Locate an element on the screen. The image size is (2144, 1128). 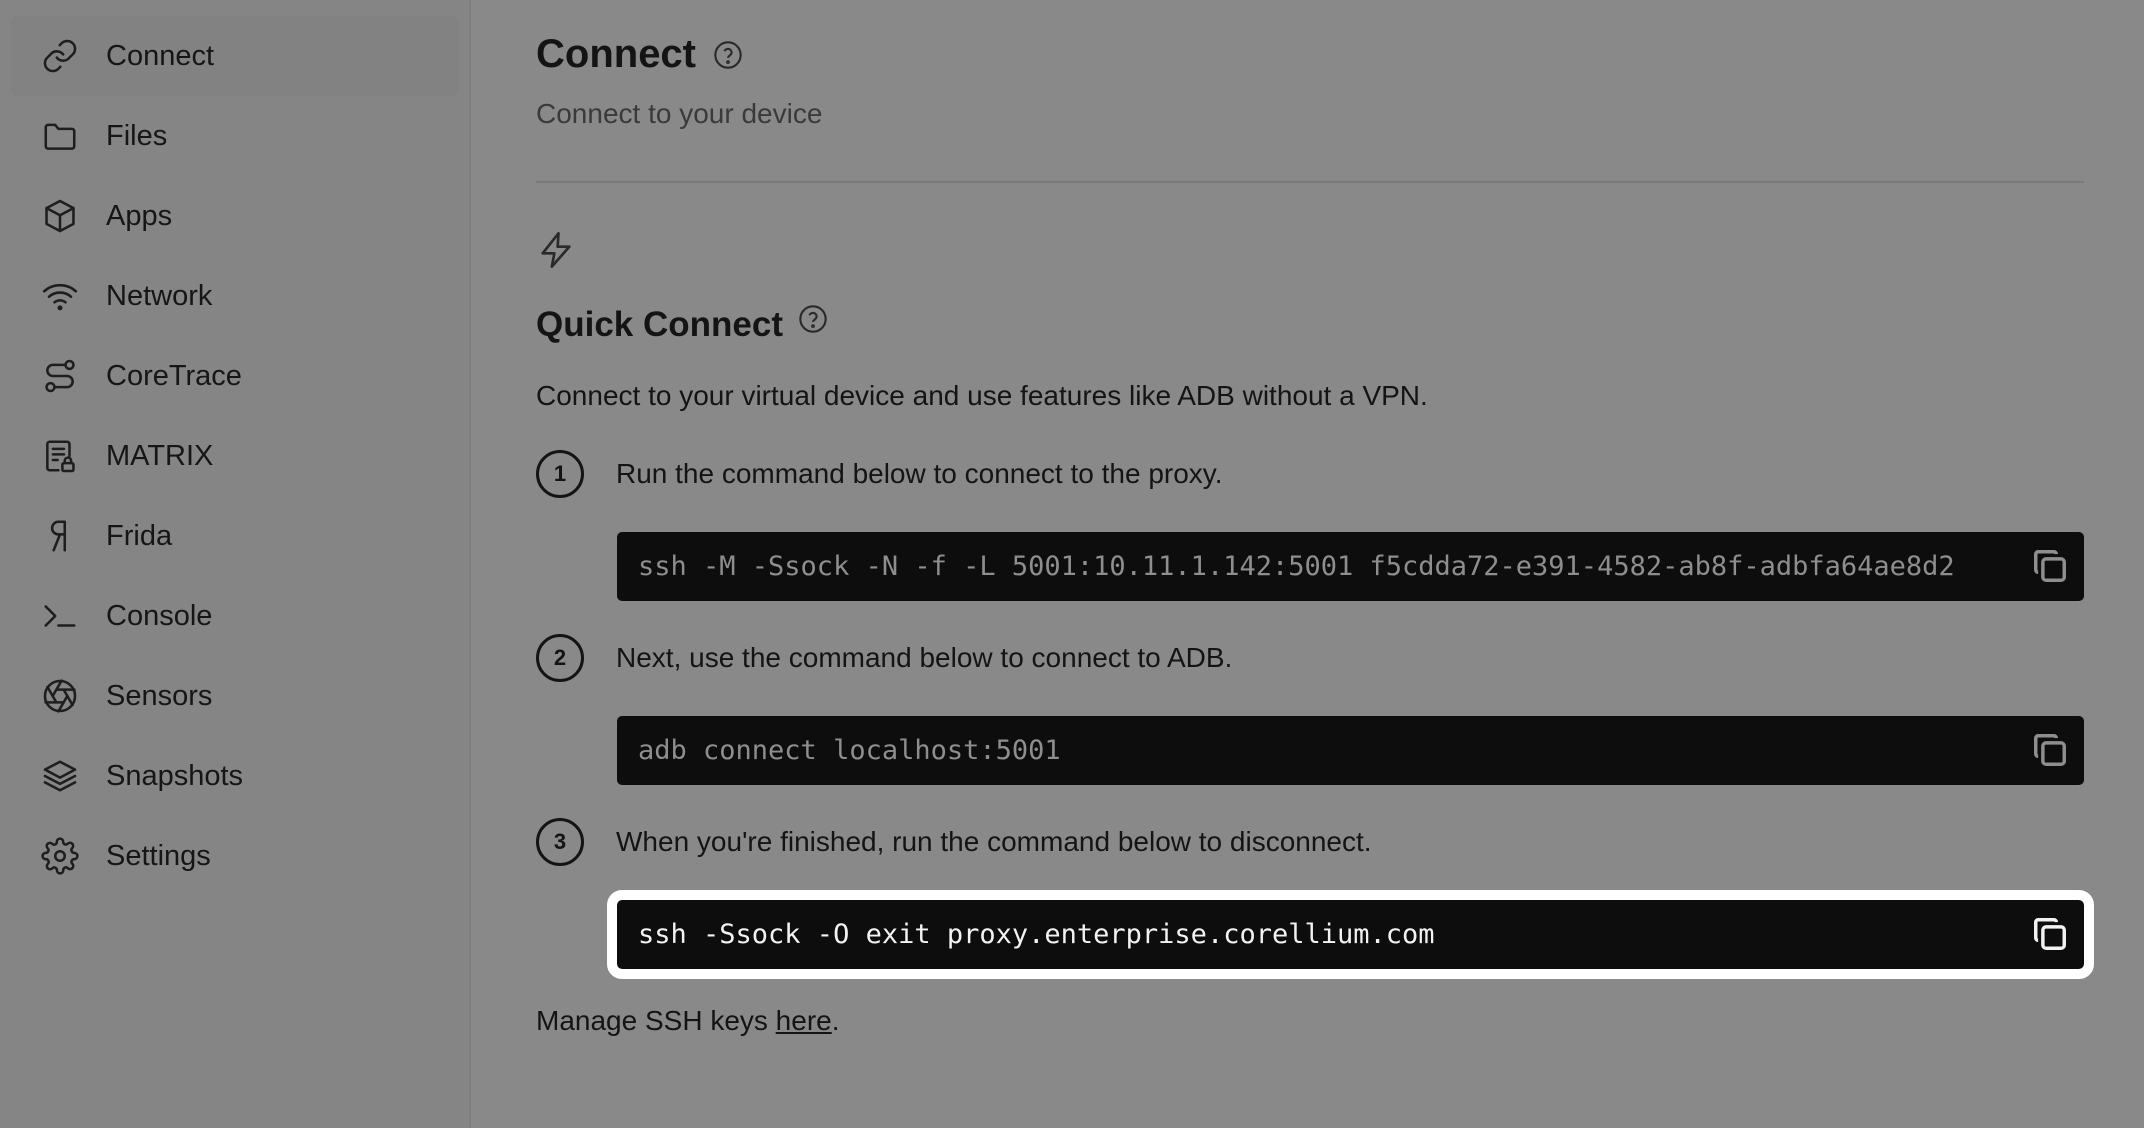
sidebar-item-network: Network is located at coordinates (234, 296).